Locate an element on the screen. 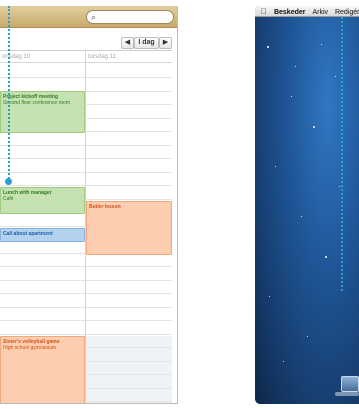 This screenshot has width=359, height=409. event-location: Café is located at coordinates (8, 199).